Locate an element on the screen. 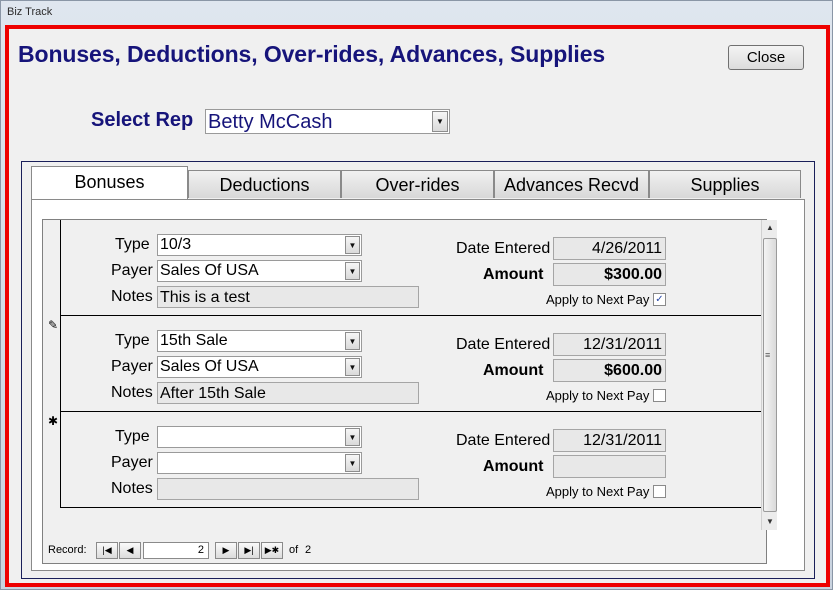  payer-combo: ▼ is located at coordinates (259, 463).